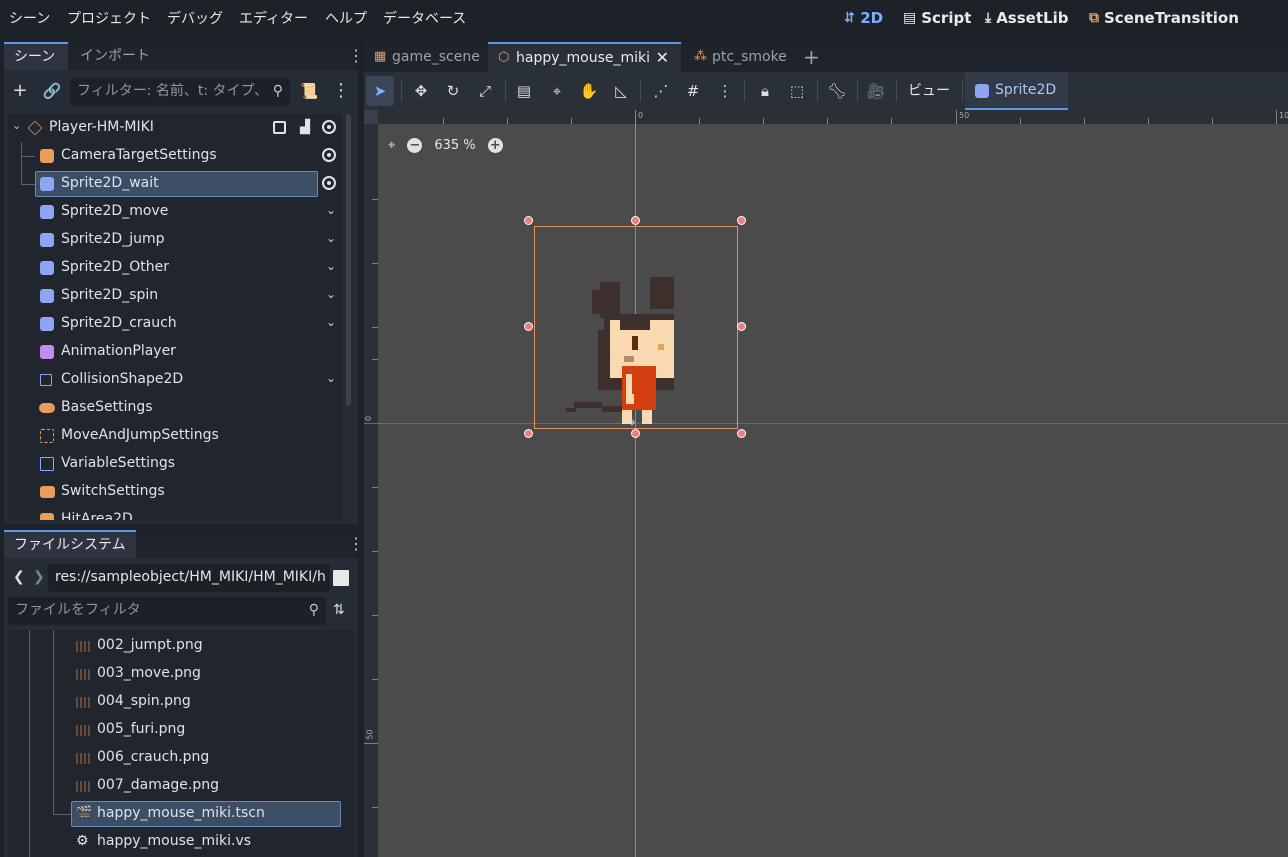 Image resolution: width=1288 pixels, height=857 pixels. Describe the element at coordinates (415, 145) in the screenshot. I see `zoom-out-icon: −` at that location.